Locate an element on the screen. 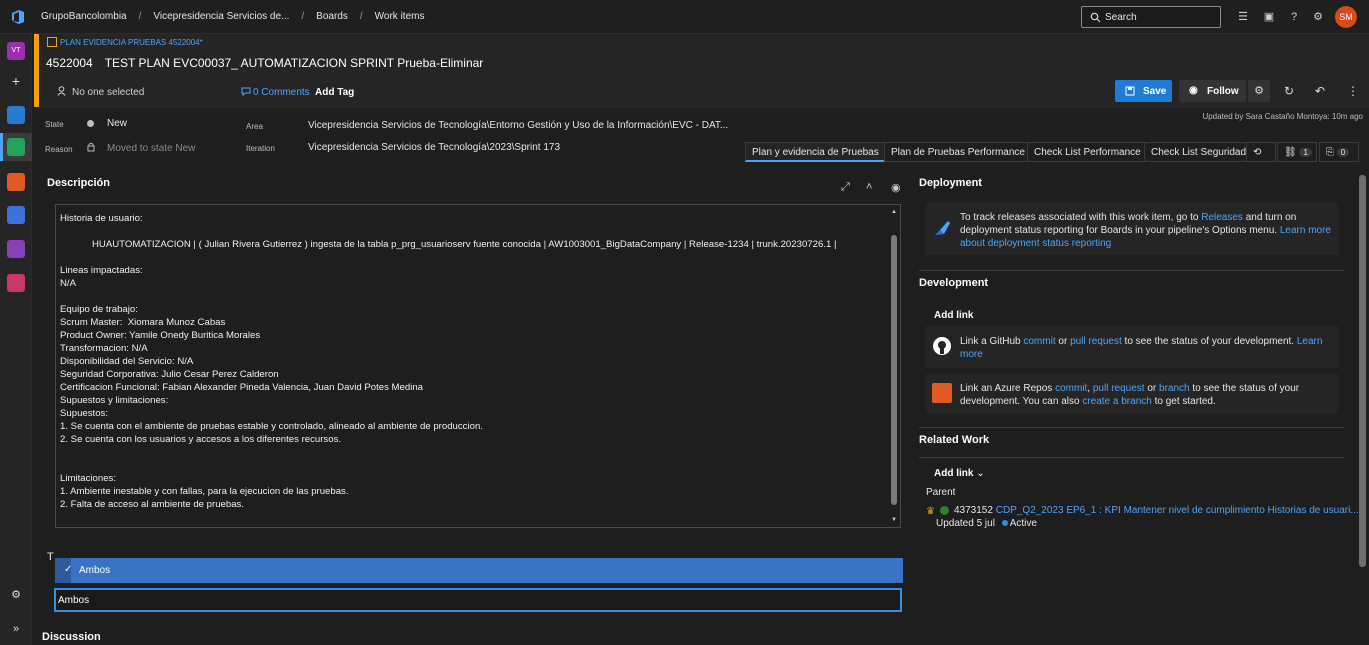 The image size is (1369, 645). parent-updated: Updated 5 jul is located at coordinates (965, 523).